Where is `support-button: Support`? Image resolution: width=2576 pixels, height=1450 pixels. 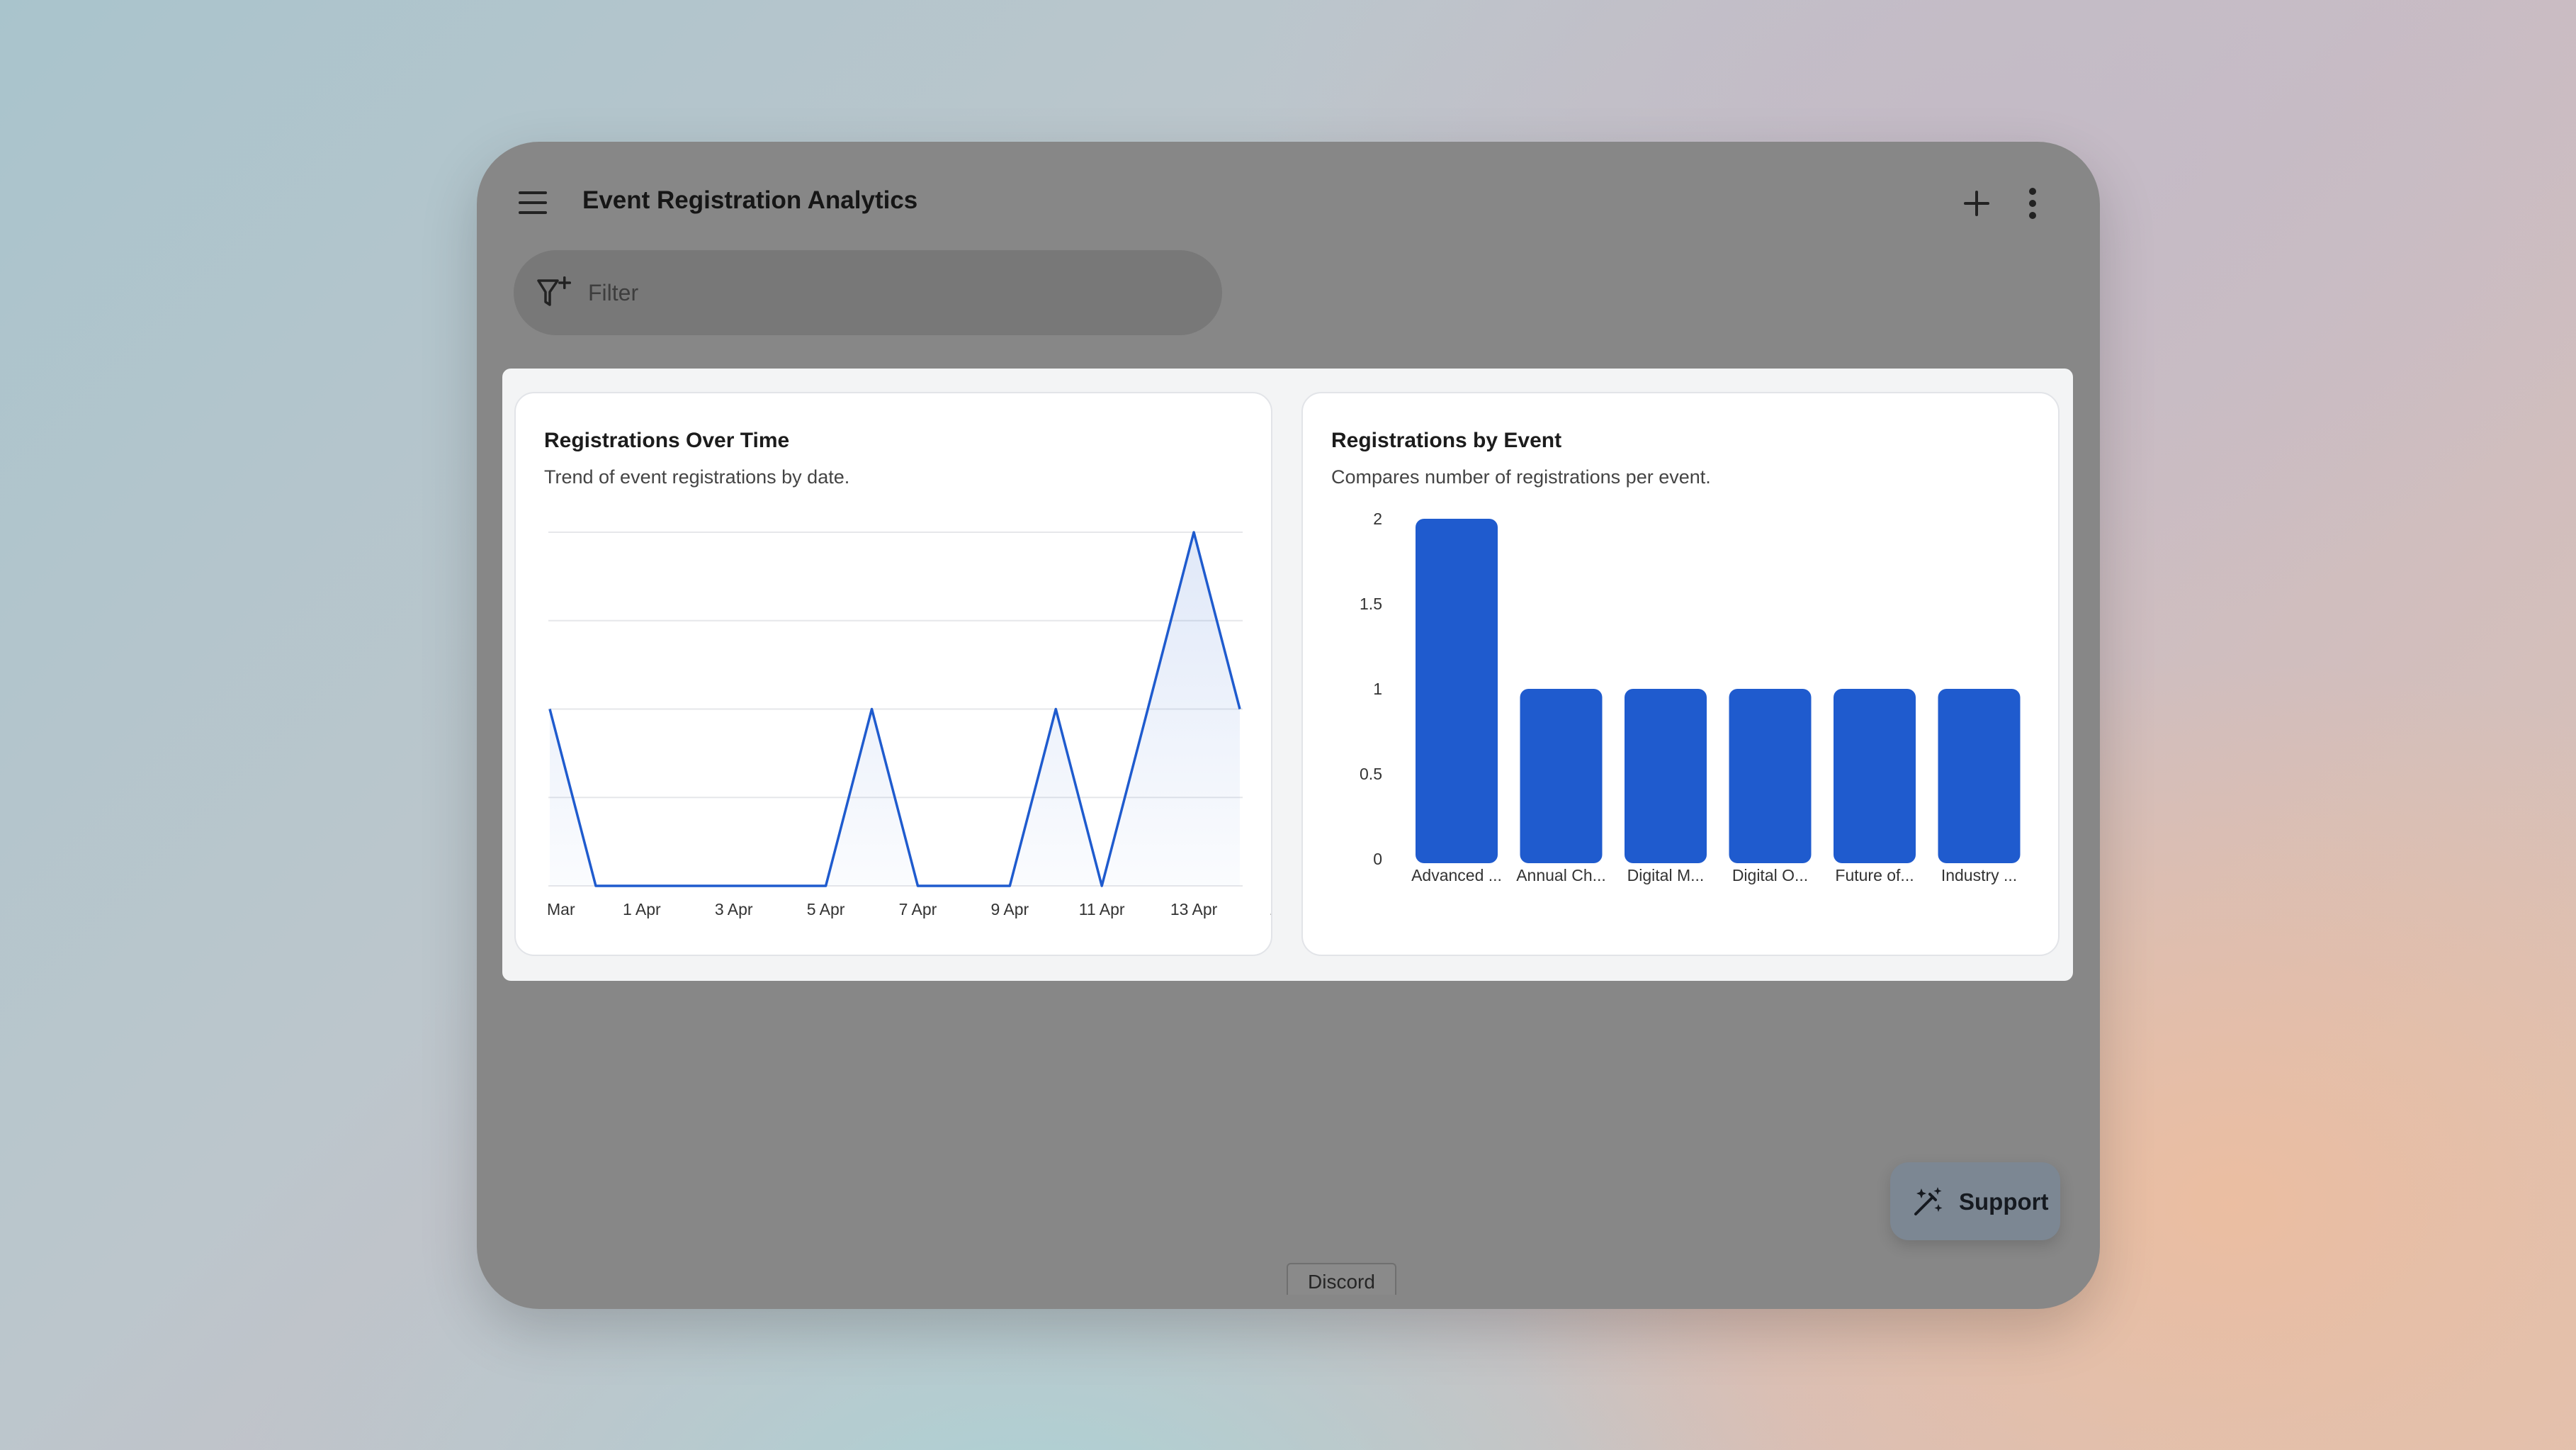
support-button: Support is located at coordinates (1975, 1201).